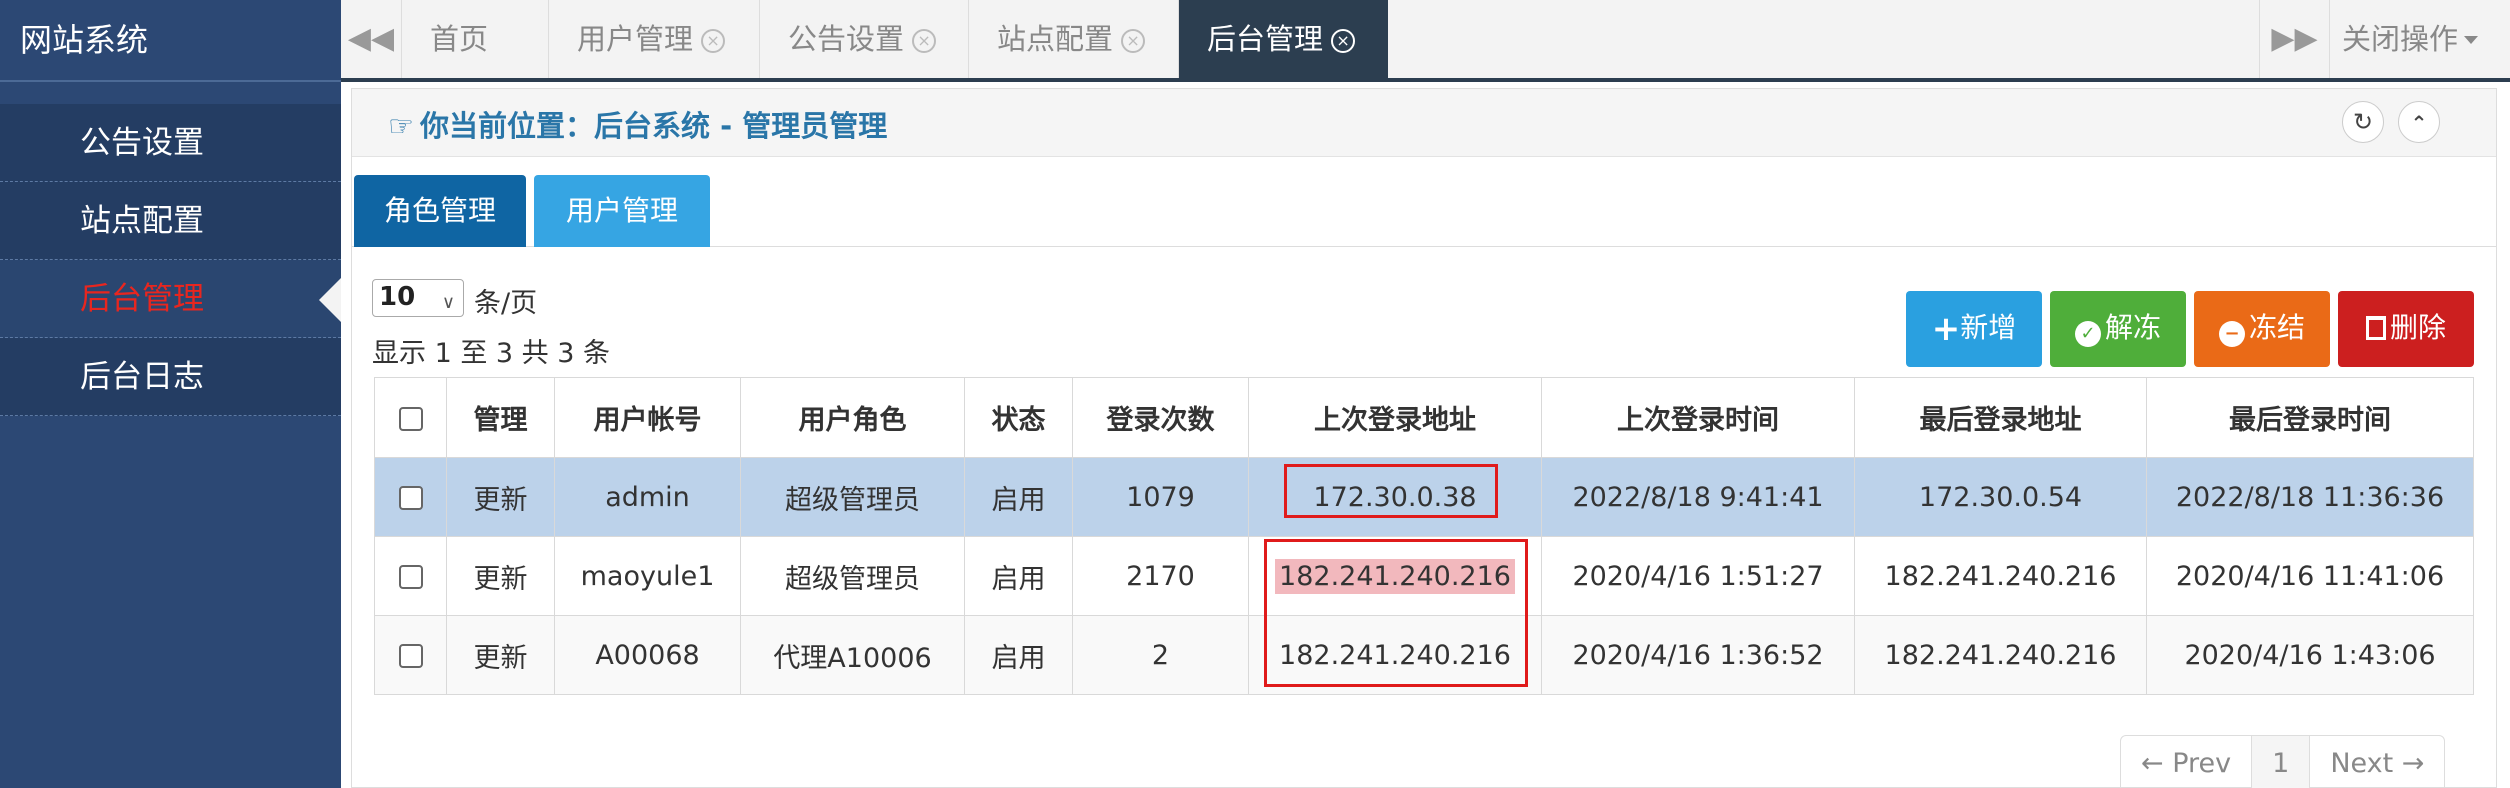  What do you see at coordinates (1698, 576) in the screenshot?
I see `last-time-cell: 2020/4/16 1:51:27` at bounding box center [1698, 576].